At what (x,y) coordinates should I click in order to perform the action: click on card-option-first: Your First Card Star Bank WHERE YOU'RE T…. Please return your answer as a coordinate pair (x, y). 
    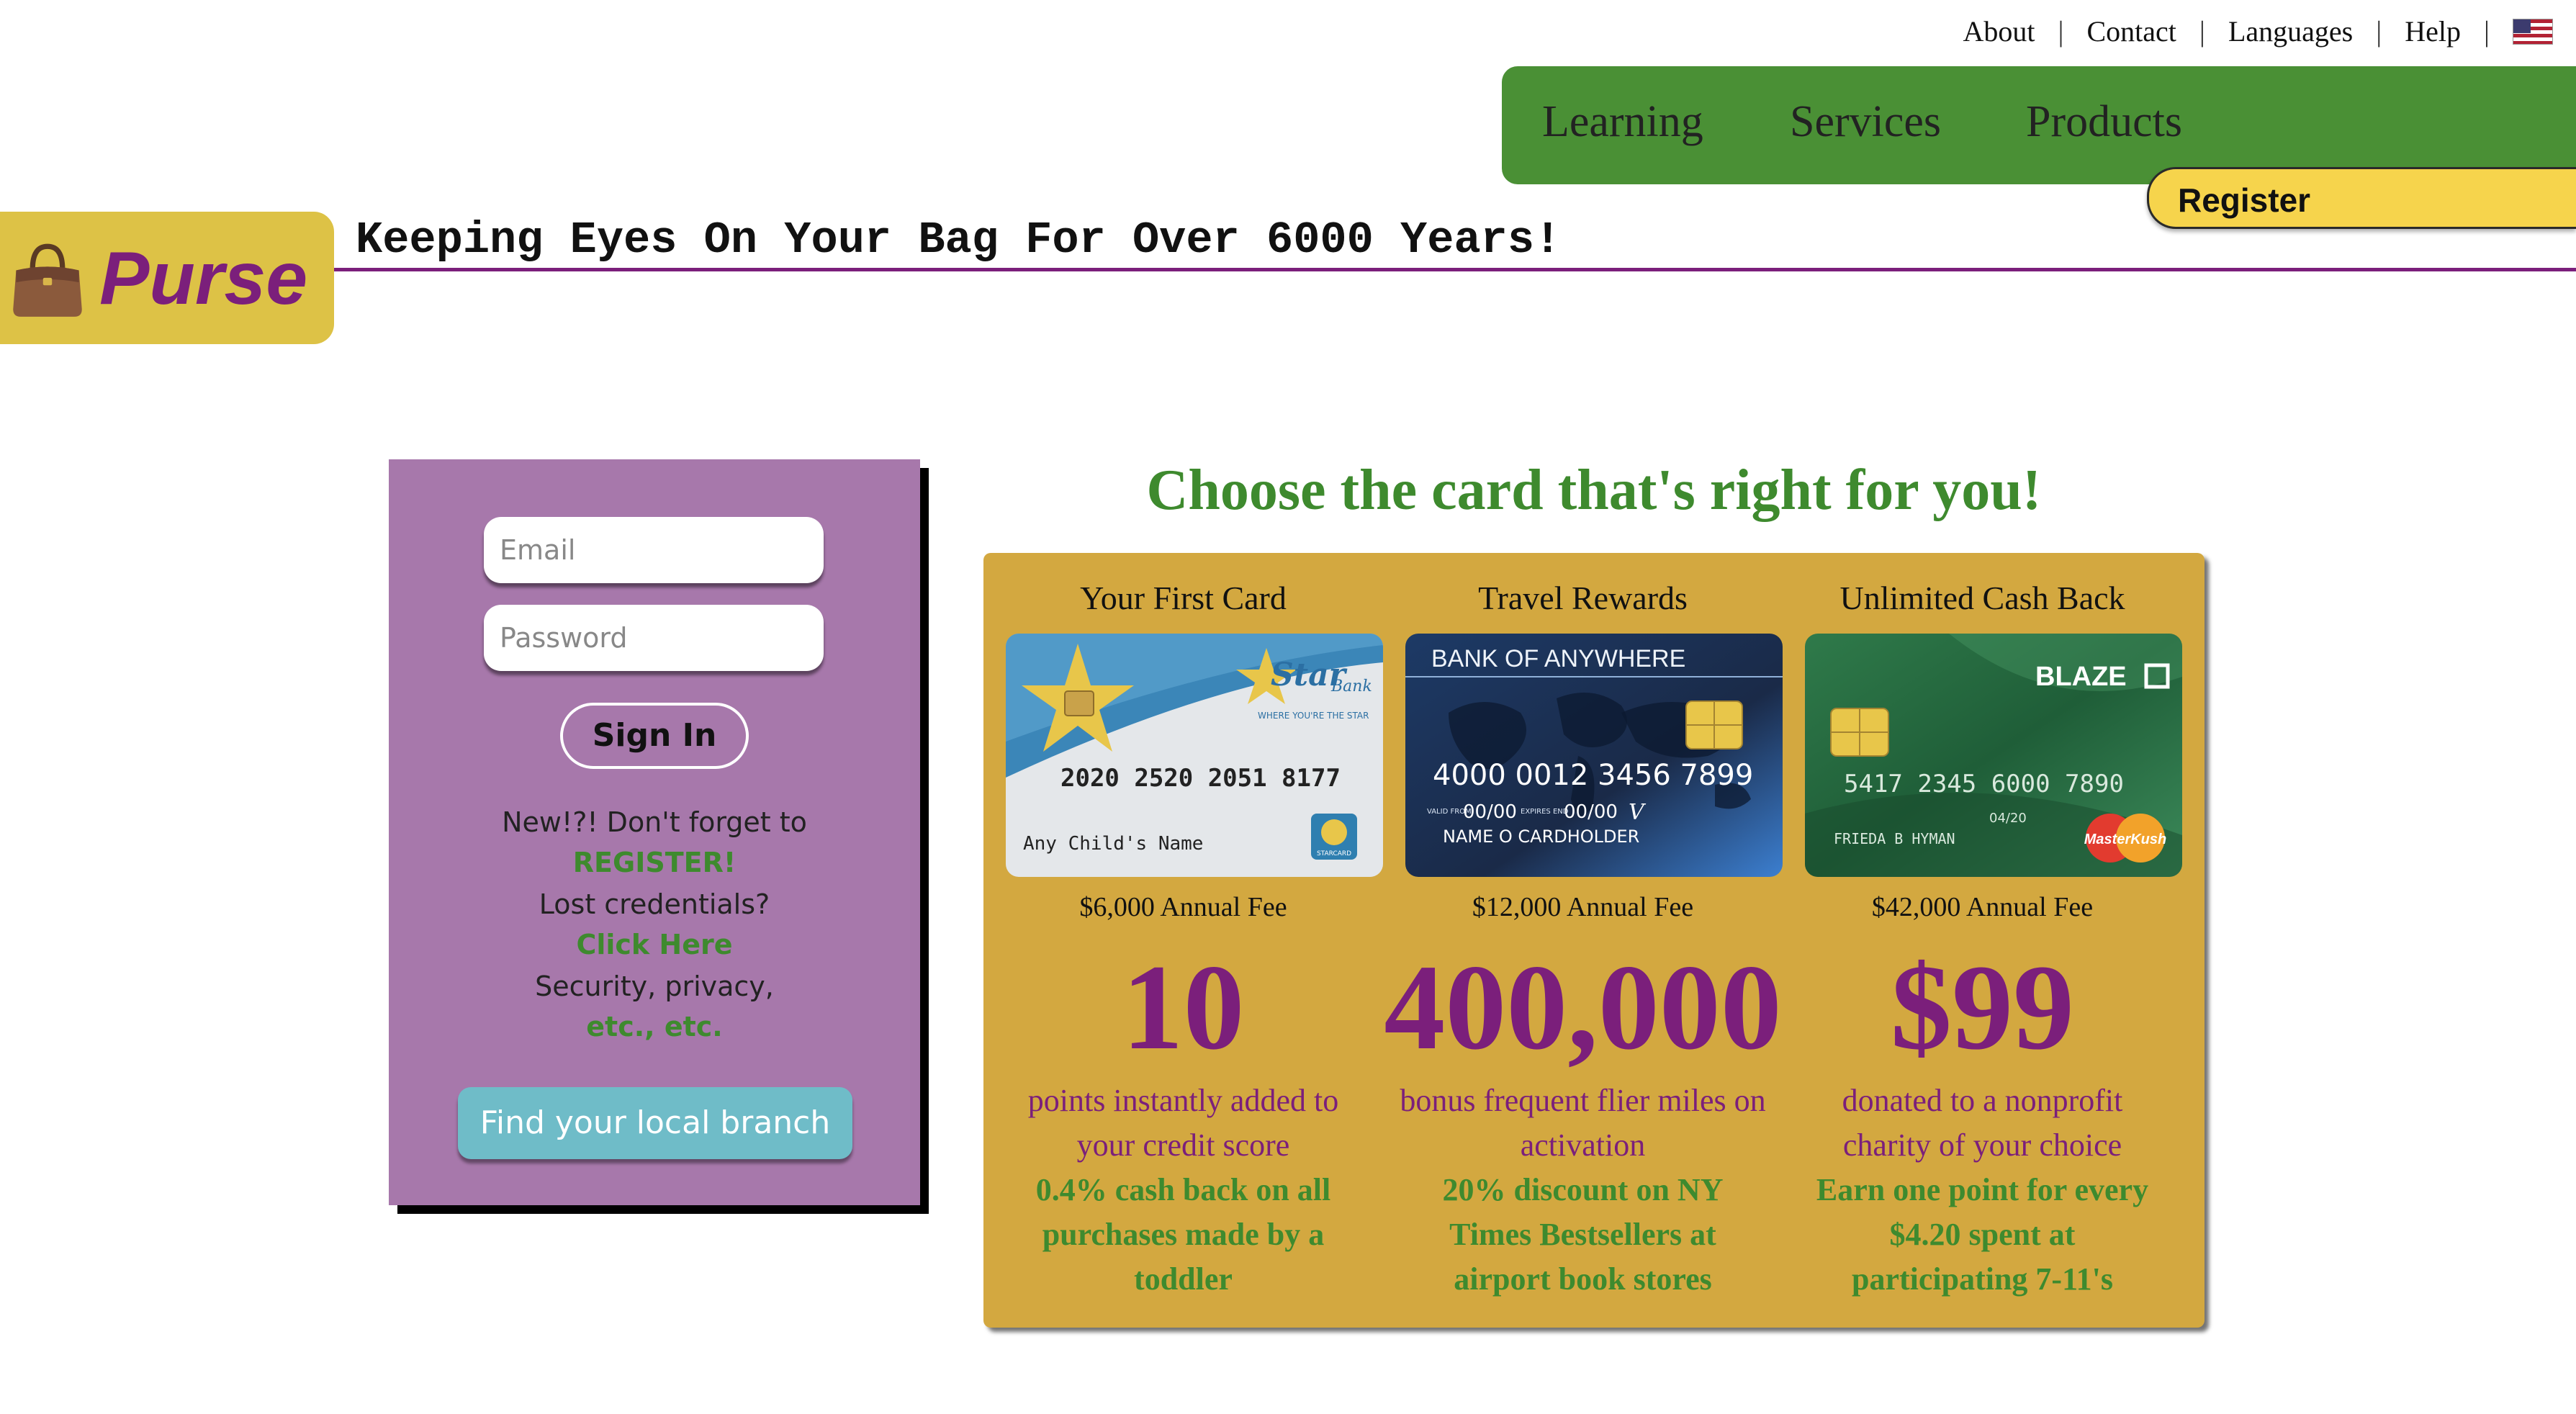
    Looking at the image, I should click on (1183, 941).